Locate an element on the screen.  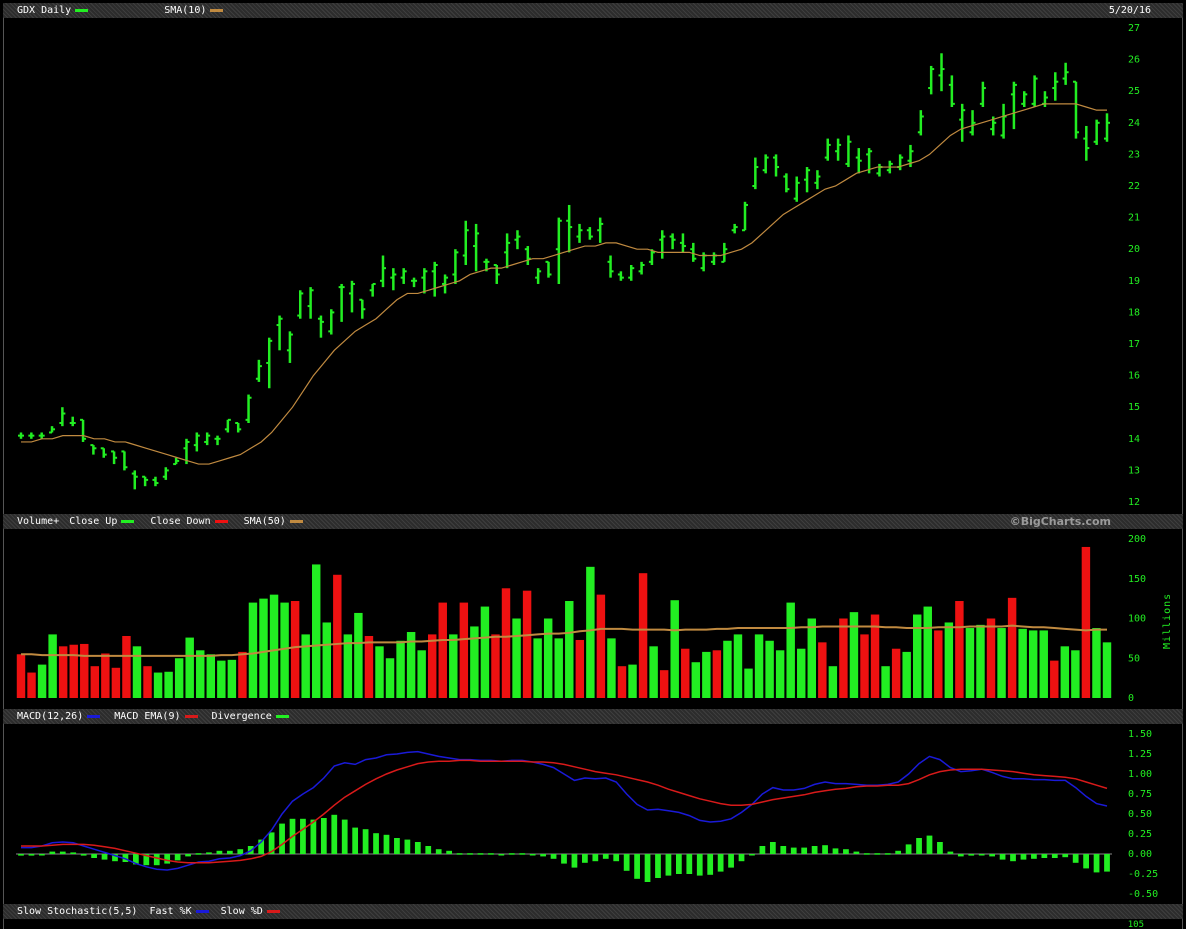
close-down-swatch is located at coordinates (221, 521).